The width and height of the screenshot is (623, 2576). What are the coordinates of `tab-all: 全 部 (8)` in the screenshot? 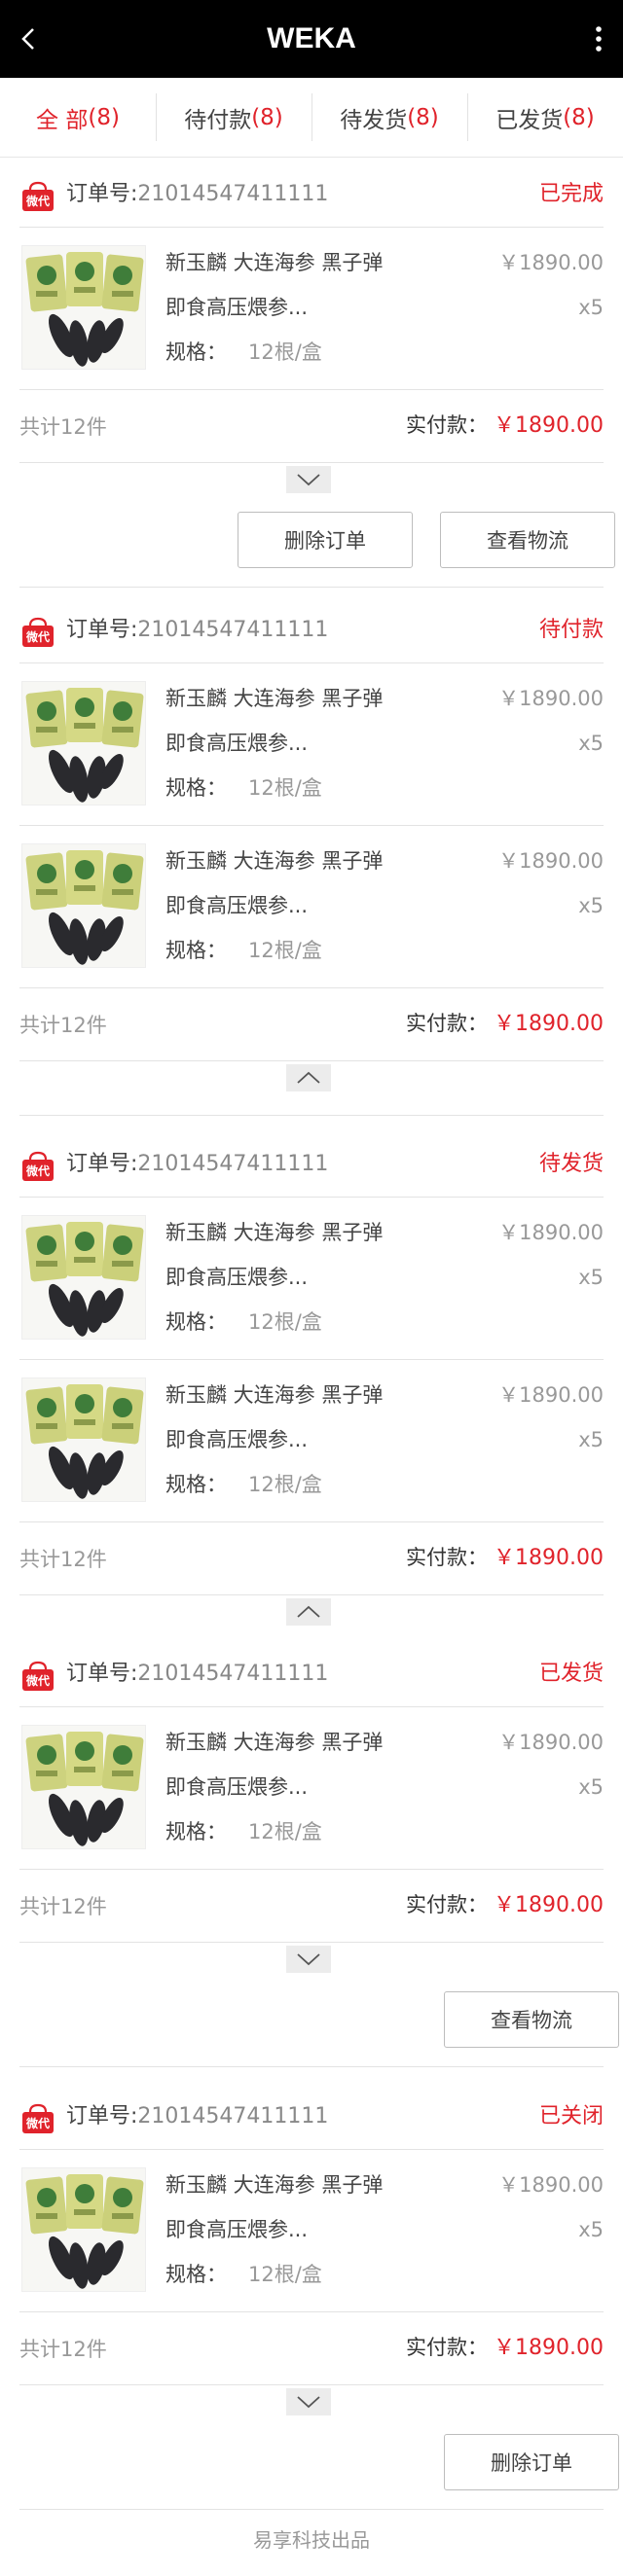 It's located at (78, 117).